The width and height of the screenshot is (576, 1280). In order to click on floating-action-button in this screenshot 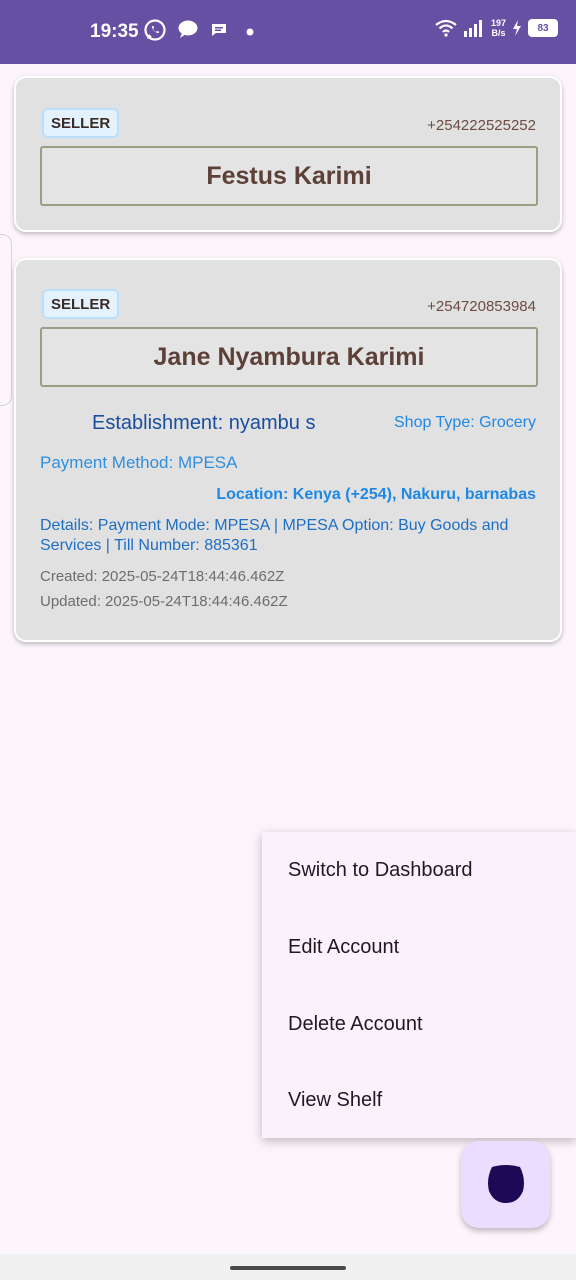, I will do `click(505, 1184)`.